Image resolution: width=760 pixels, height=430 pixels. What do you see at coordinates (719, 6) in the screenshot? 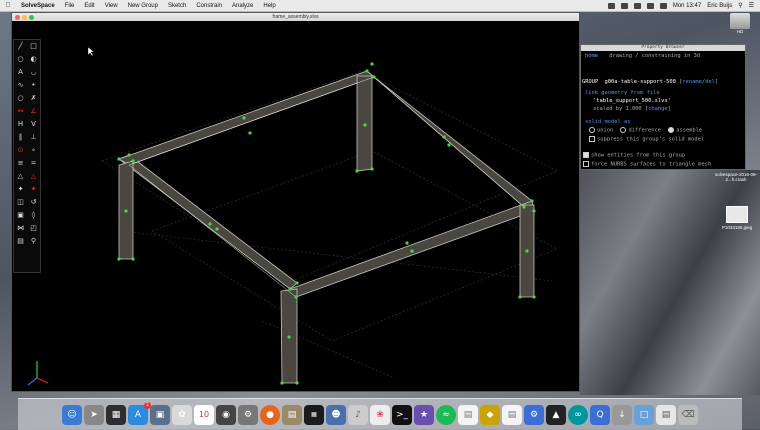
I see `menu-user: Eric Buijs` at bounding box center [719, 6].